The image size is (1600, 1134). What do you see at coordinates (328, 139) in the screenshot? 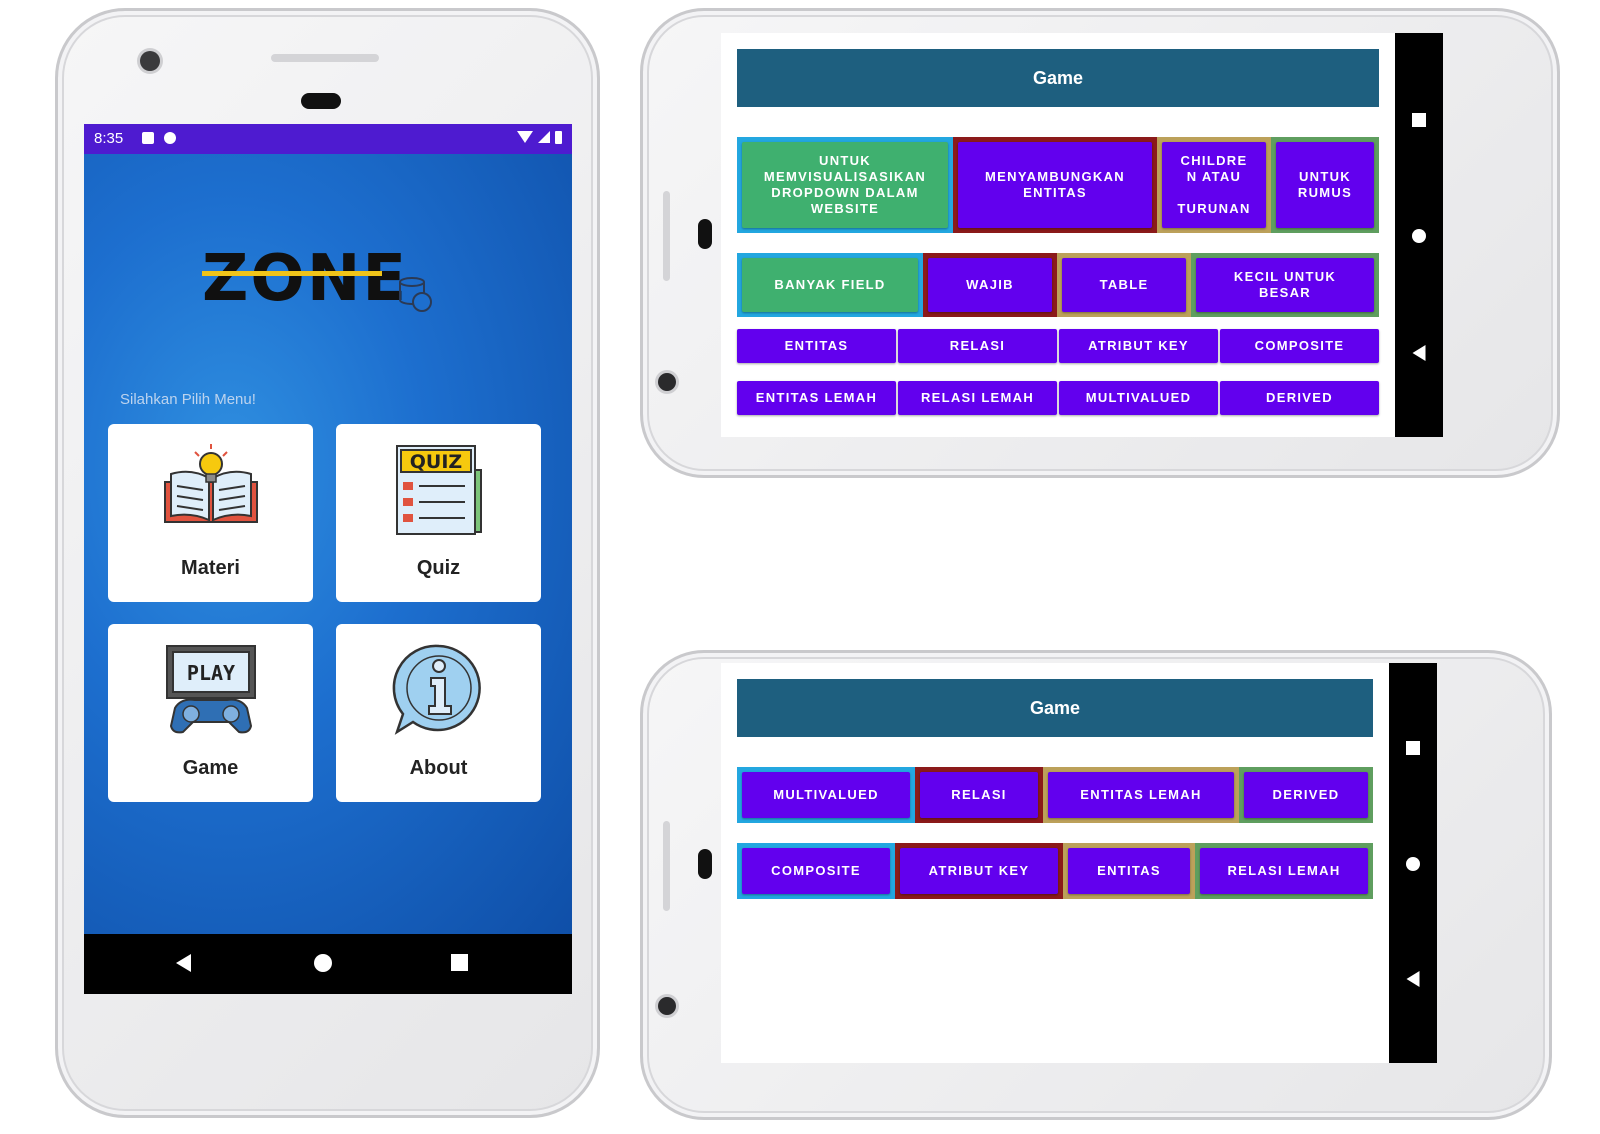
I see `status-bar: 8:35` at bounding box center [328, 139].